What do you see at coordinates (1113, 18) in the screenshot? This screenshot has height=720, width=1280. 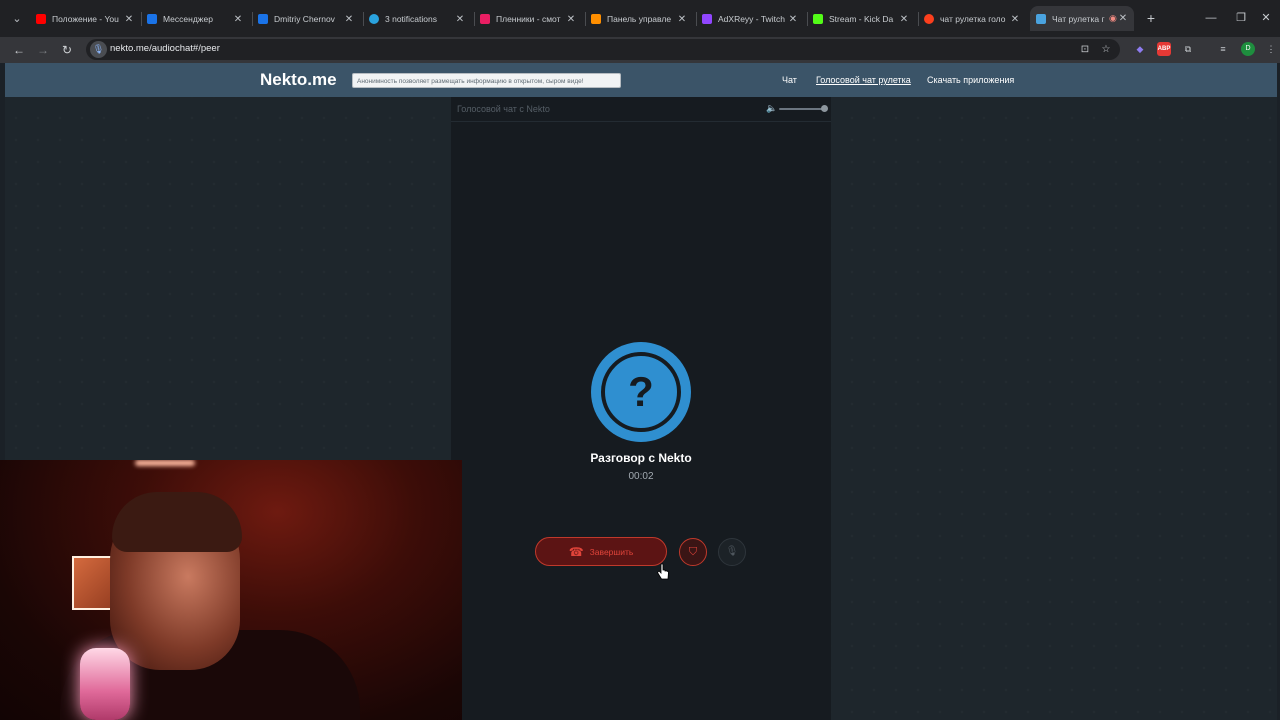 I see `recording-icon: ◉` at bounding box center [1113, 18].